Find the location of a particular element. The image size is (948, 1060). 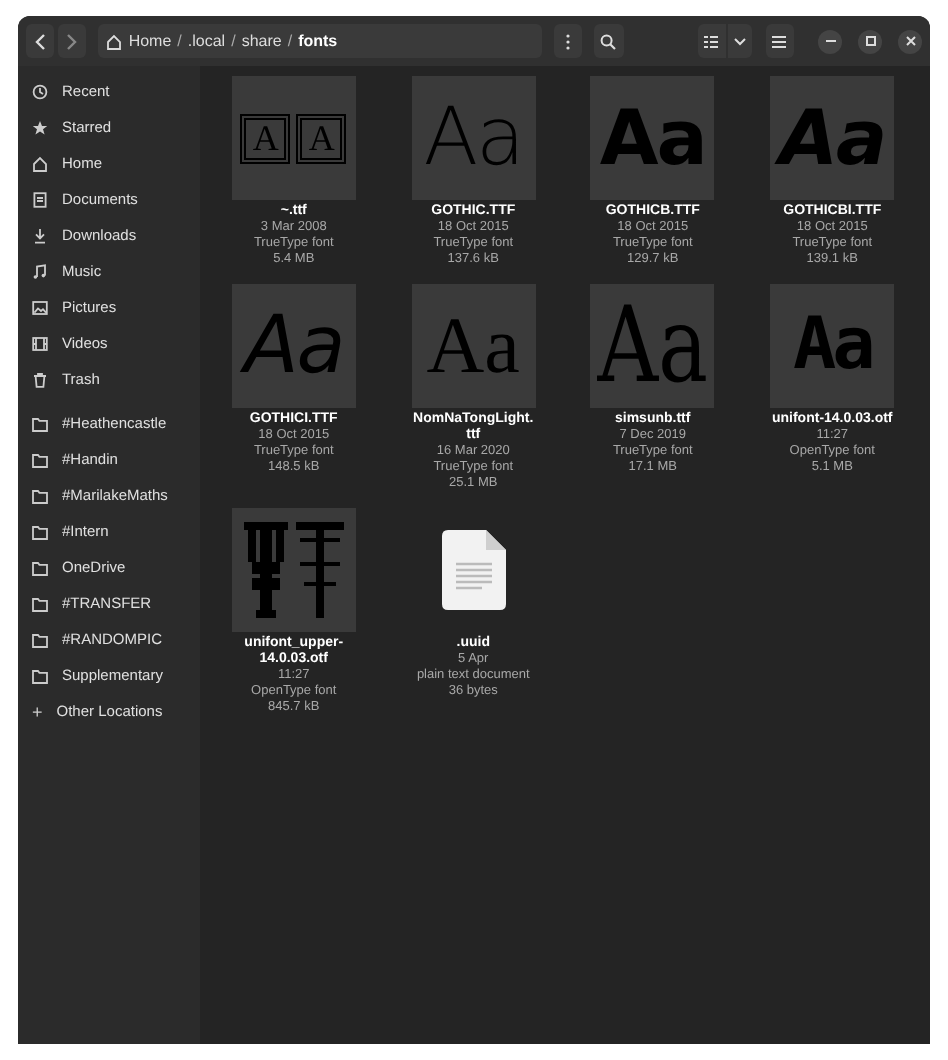

search-button is located at coordinates (608, 41).